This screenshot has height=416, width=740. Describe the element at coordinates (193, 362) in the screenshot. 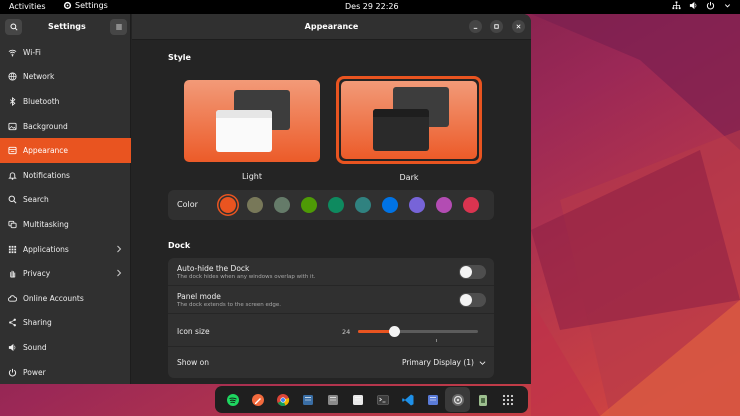

I see `show-on-label: Show on` at that location.